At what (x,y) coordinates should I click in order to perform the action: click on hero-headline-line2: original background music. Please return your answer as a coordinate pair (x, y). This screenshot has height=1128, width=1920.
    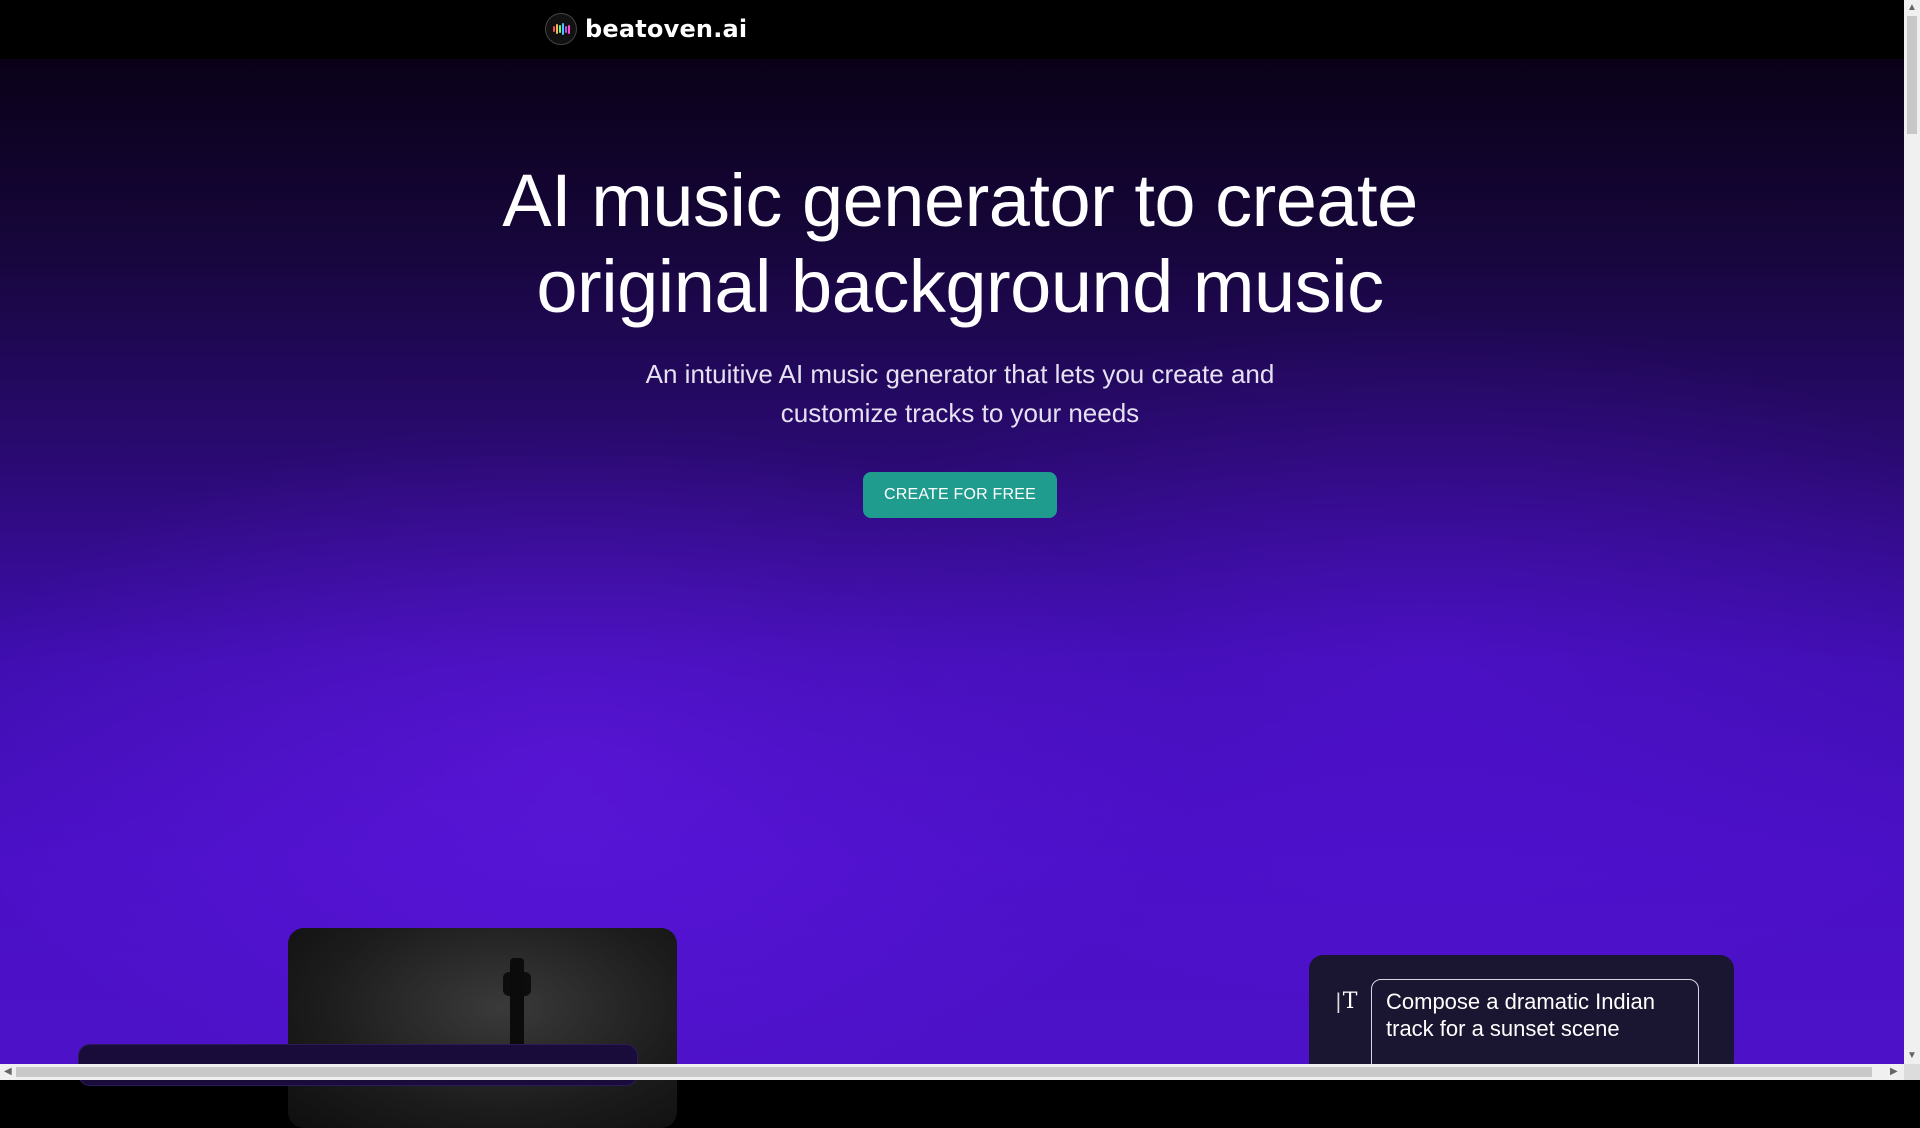
    Looking at the image, I should click on (960, 286).